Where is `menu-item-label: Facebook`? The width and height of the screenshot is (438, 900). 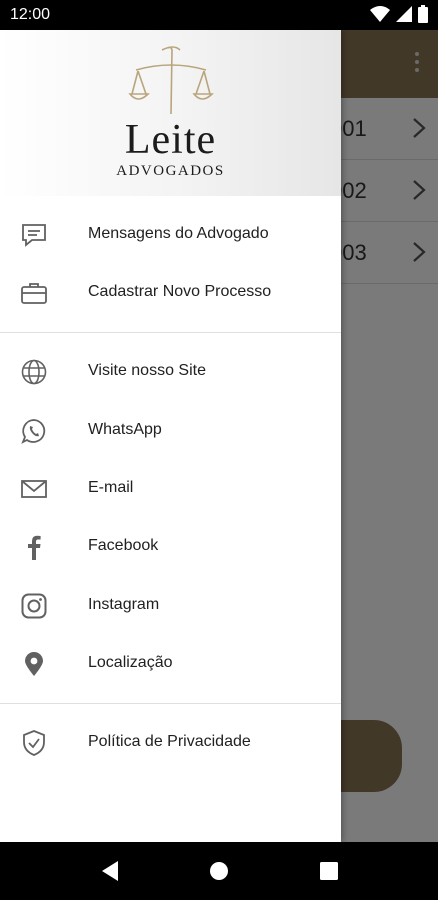 menu-item-label: Facebook is located at coordinates (123, 545).